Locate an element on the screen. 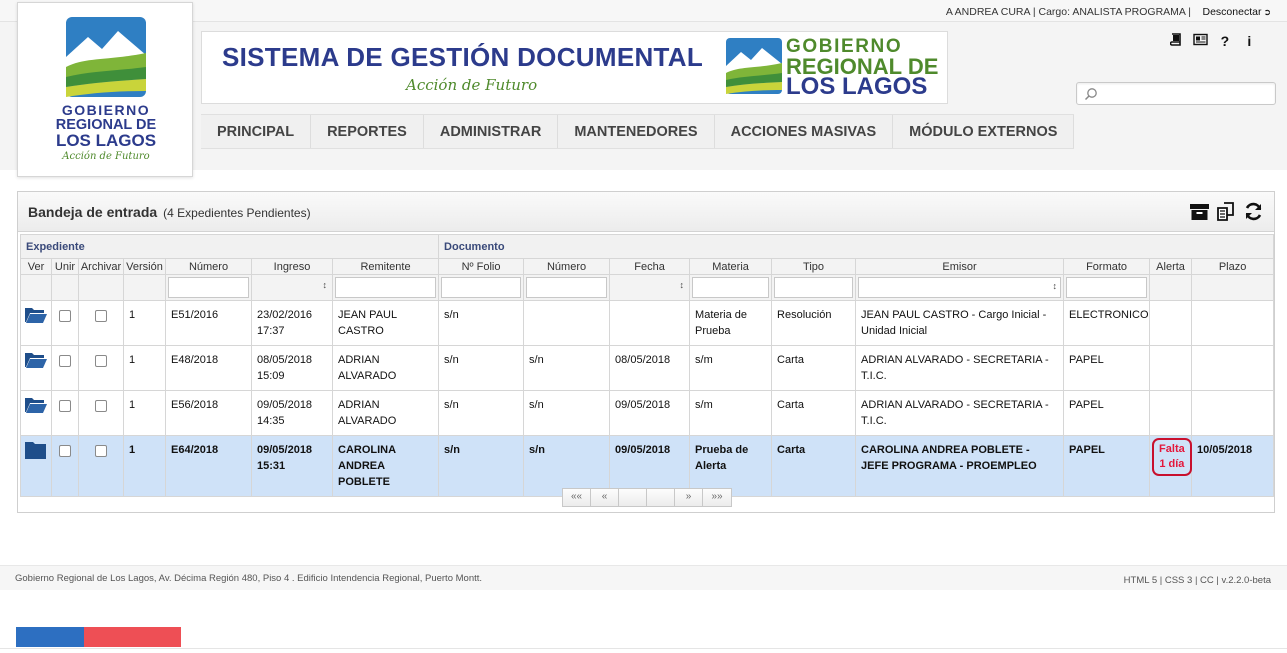 This screenshot has width=1287, height=653. ver-cell is located at coordinates (36, 413).